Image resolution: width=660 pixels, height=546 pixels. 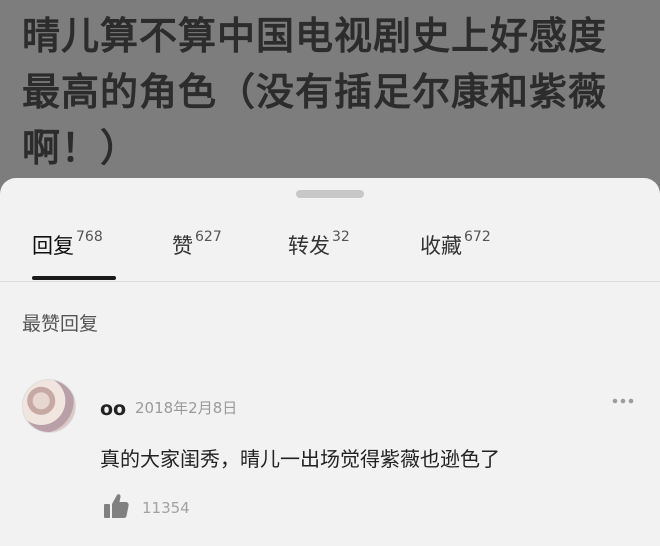 I want to click on active-tab-indicator, so click(x=74, y=278).